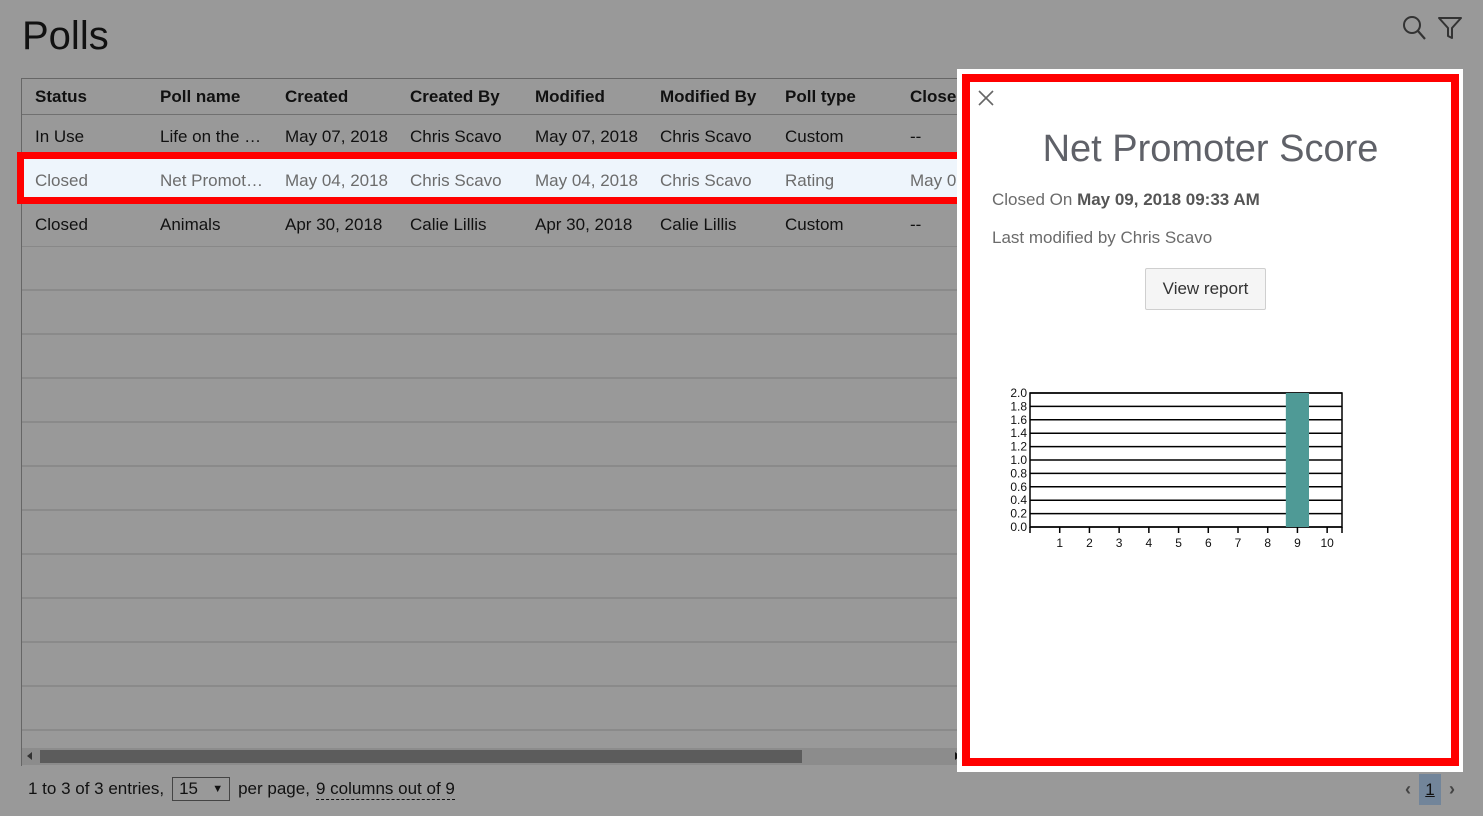 This screenshot has height=816, width=1483. What do you see at coordinates (1149, 541) in the screenshot?
I see `x-tick-label: 4` at bounding box center [1149, 541].